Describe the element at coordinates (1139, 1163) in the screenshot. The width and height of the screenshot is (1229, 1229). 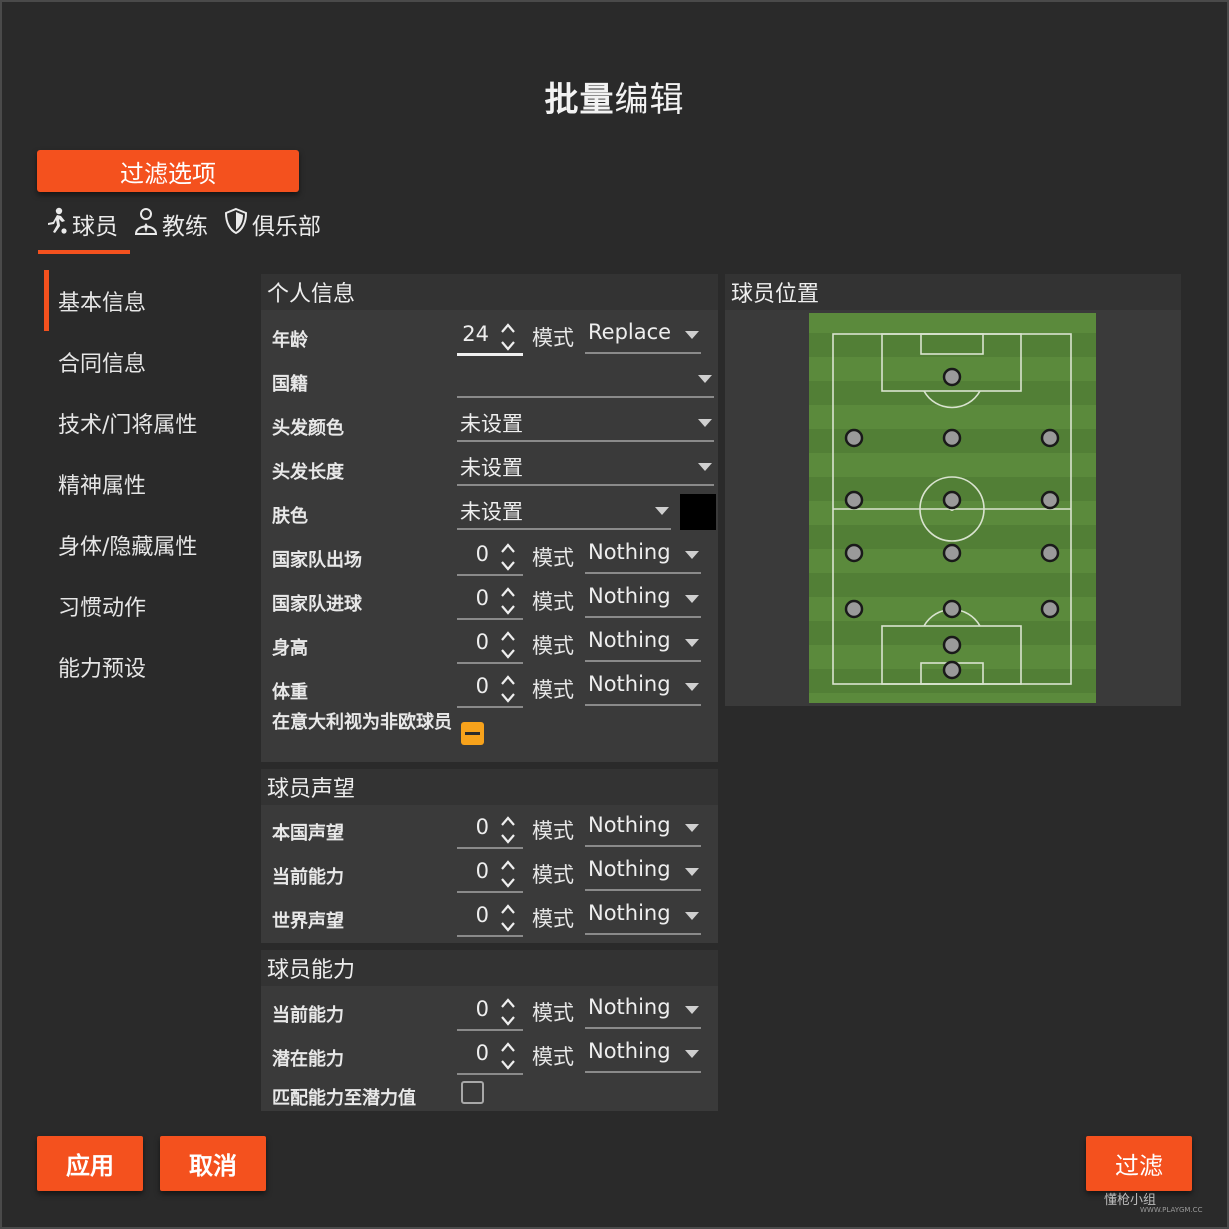
I see `filter-button: 过滤` at that location.